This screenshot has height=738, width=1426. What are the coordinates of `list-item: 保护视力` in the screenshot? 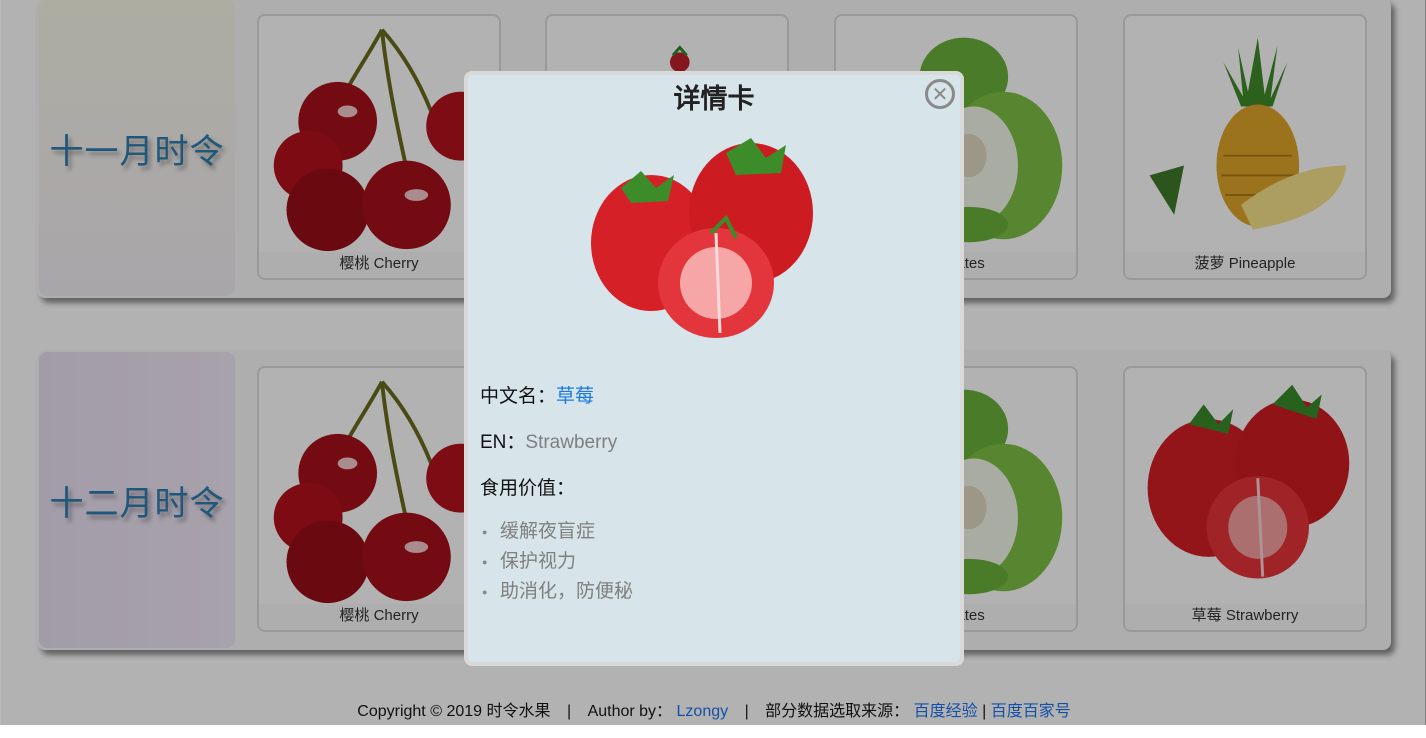 It's located at (557, 562).